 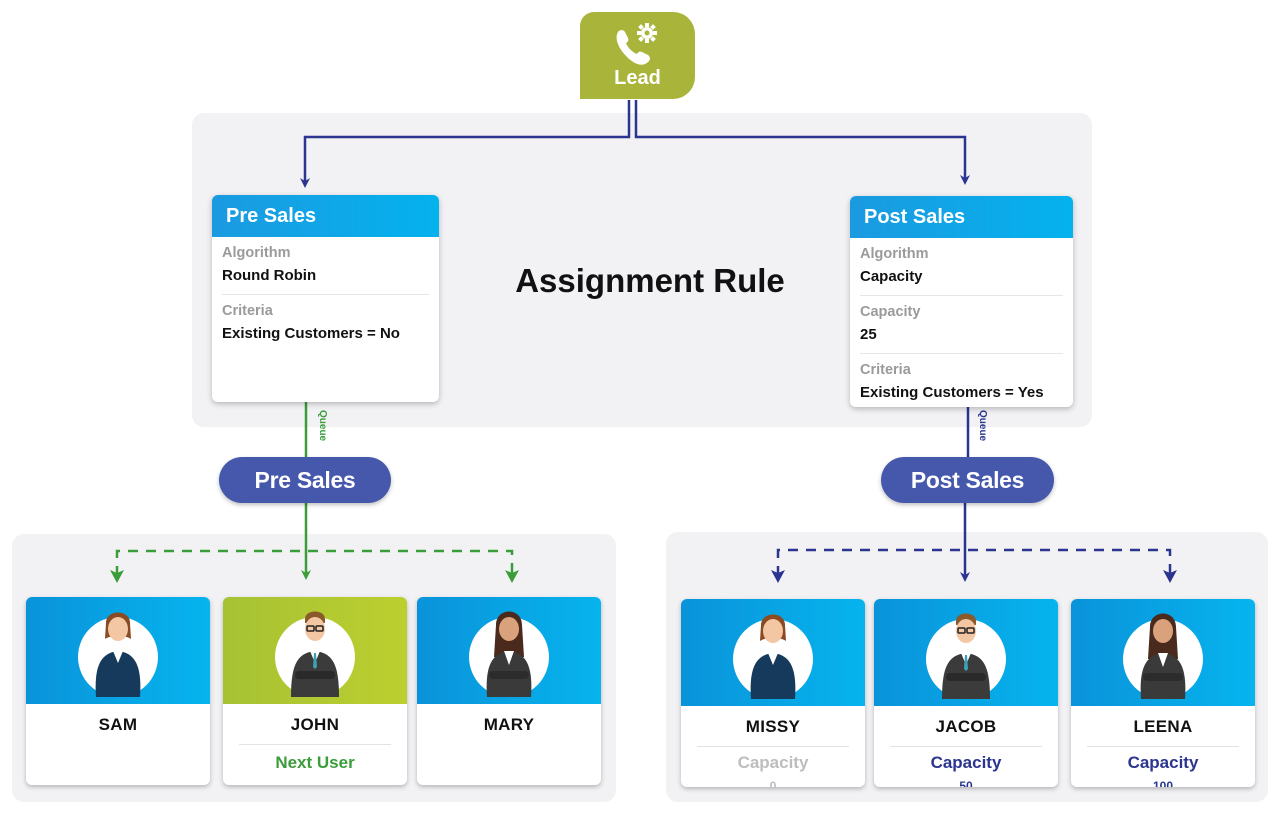 I want to click on post-sales-rule-title: Post Sales, so click(x=961, y=217).